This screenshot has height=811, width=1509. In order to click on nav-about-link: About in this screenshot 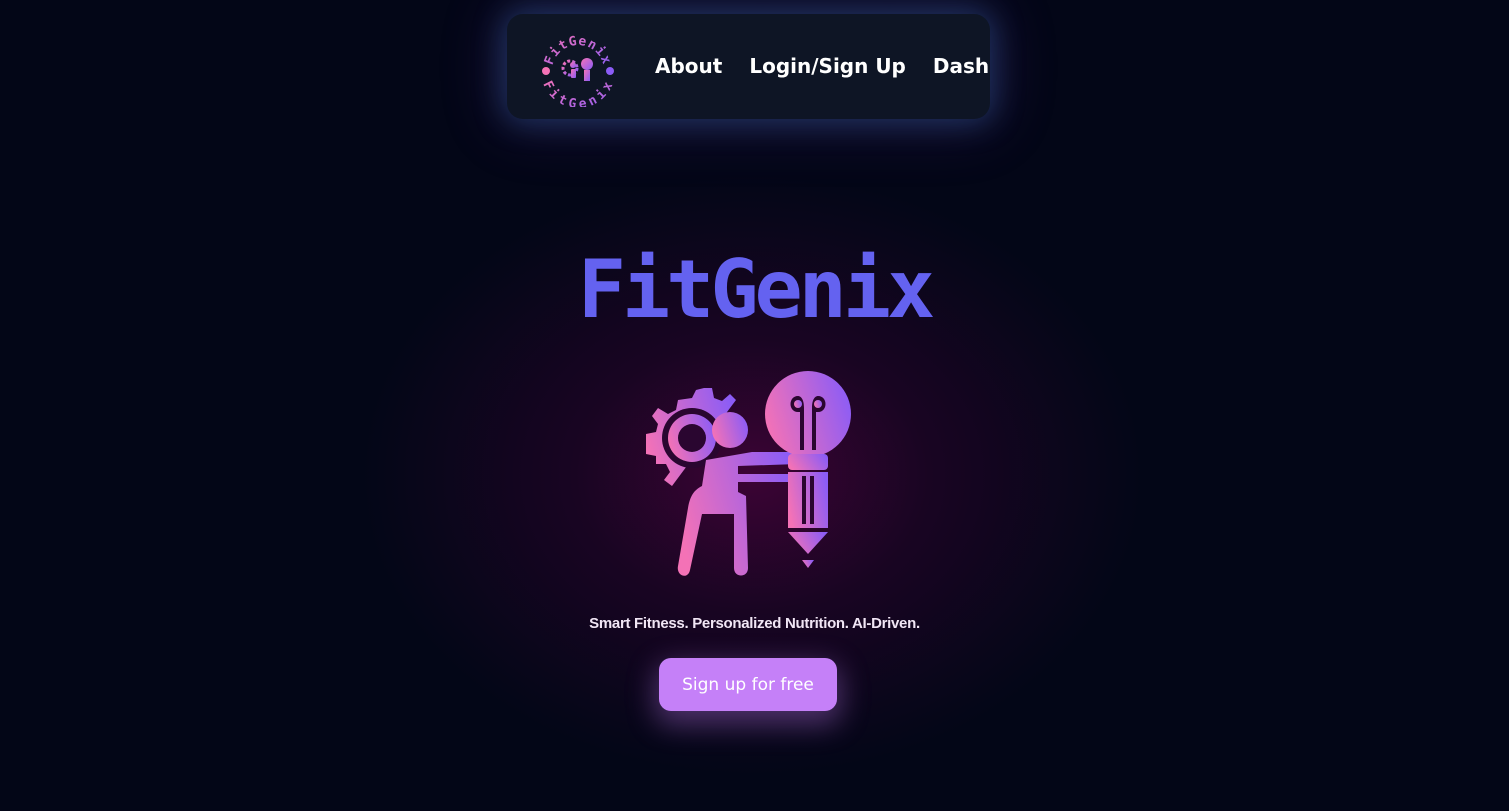, I will do `click(688, 66)`.